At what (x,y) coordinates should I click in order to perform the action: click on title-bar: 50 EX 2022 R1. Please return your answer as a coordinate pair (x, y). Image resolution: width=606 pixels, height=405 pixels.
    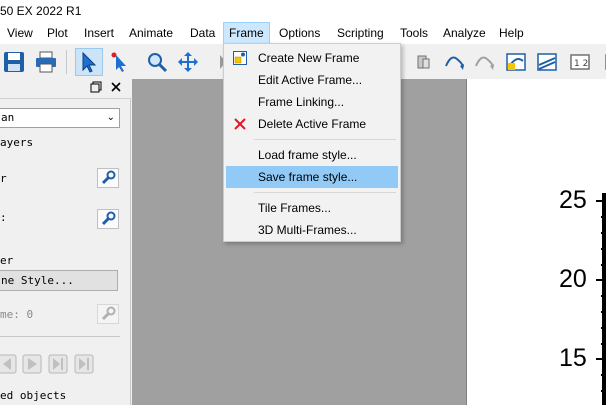
    Looking at the image, I should click on (303, 11).